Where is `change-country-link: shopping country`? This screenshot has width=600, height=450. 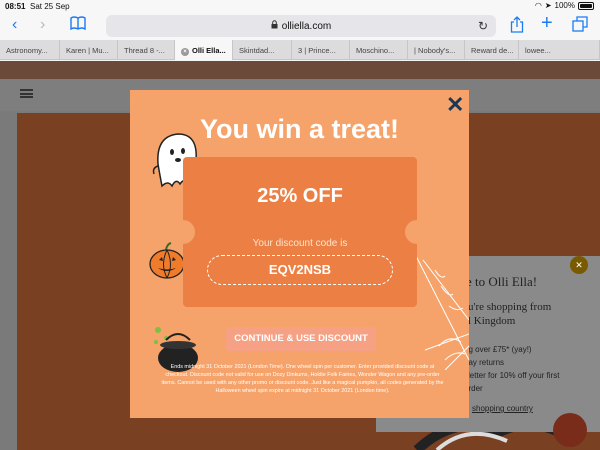 change-country-link: shopping country is located at coordinates (502, 408).